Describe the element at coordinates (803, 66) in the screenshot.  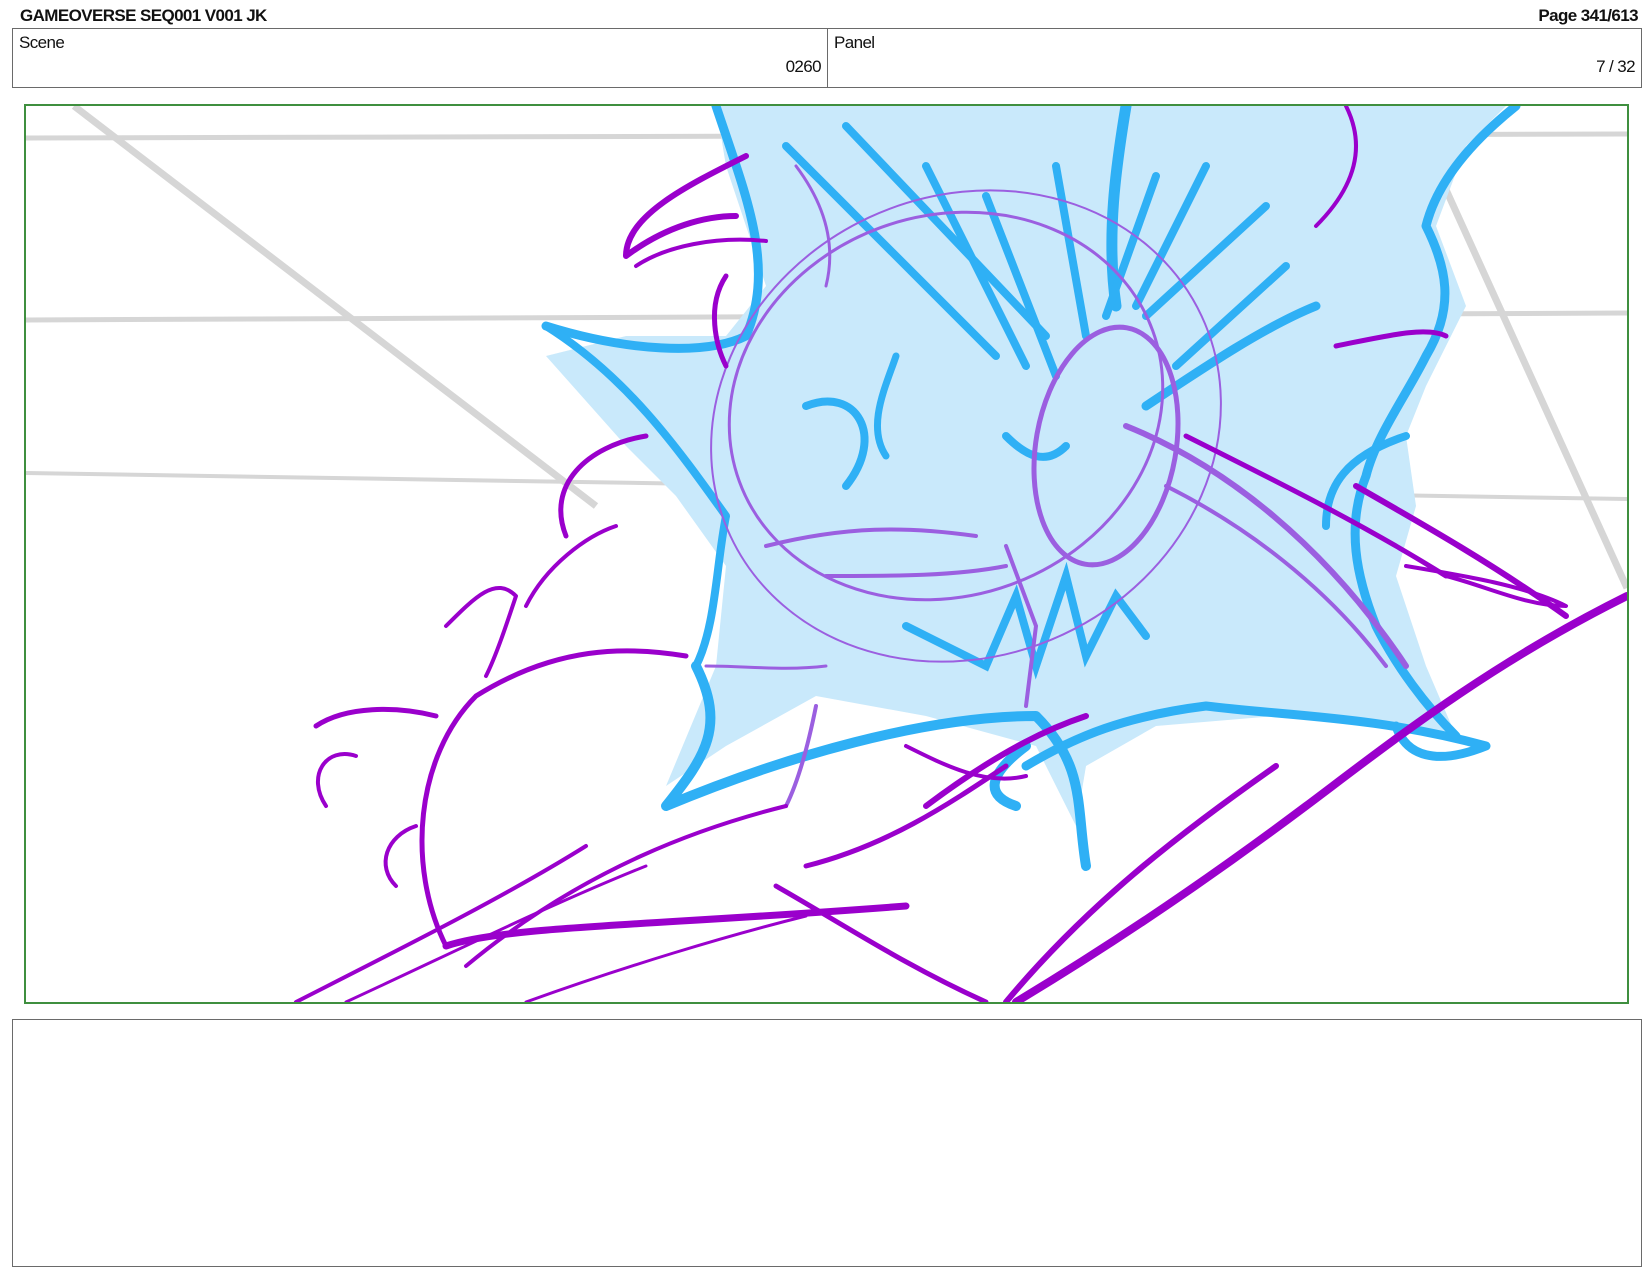
I see `scene-value: 0260` at that location.